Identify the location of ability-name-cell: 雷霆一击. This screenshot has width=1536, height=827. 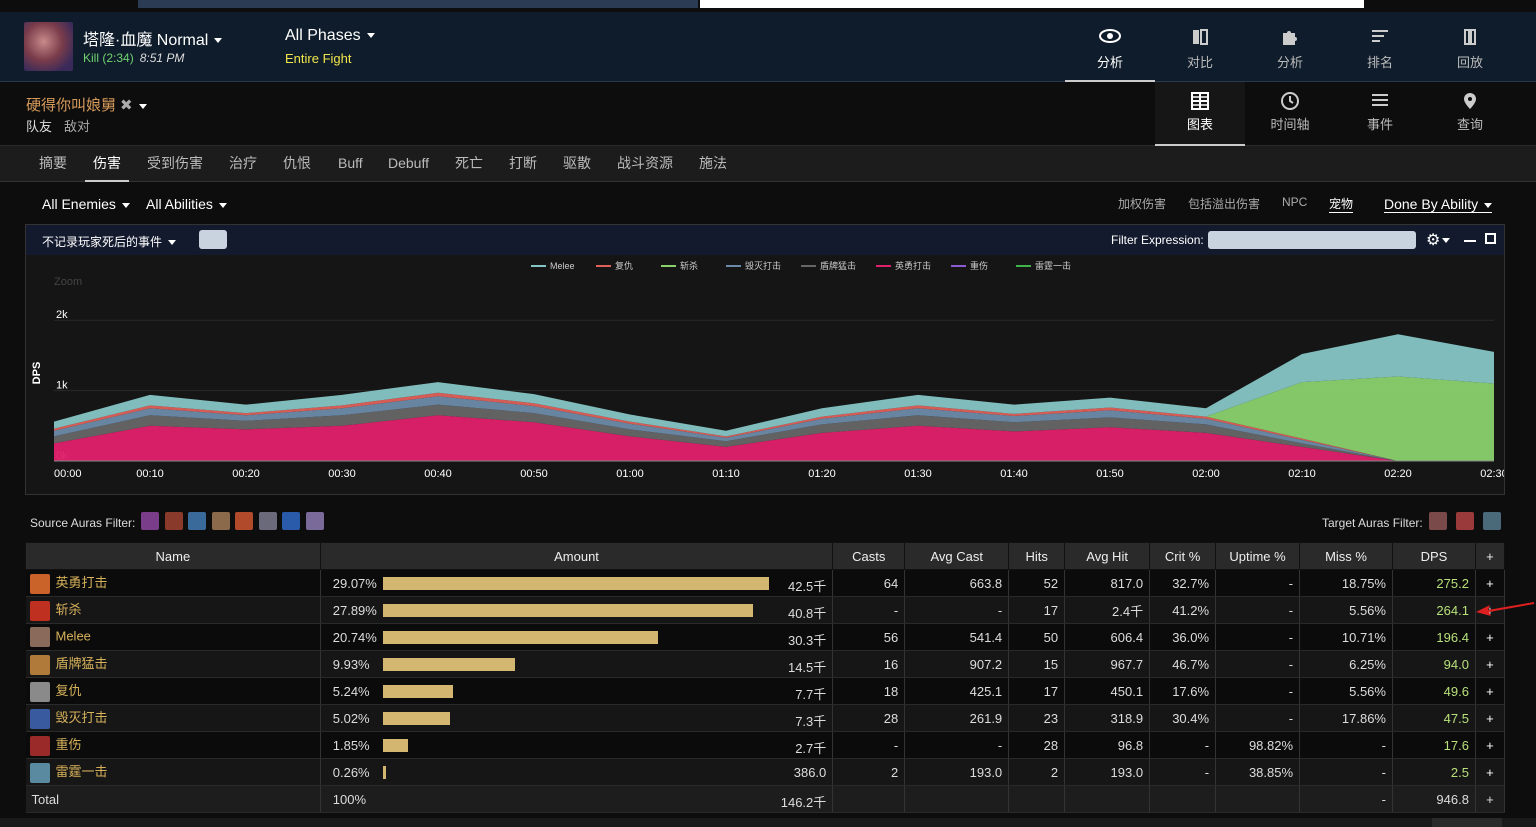
(173, 772).